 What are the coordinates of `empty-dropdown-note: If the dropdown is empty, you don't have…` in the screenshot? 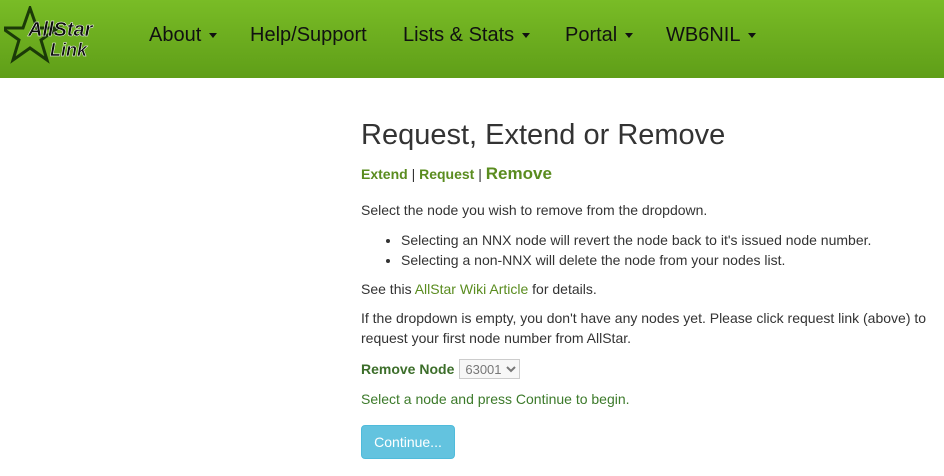 It's located at (644, 328).